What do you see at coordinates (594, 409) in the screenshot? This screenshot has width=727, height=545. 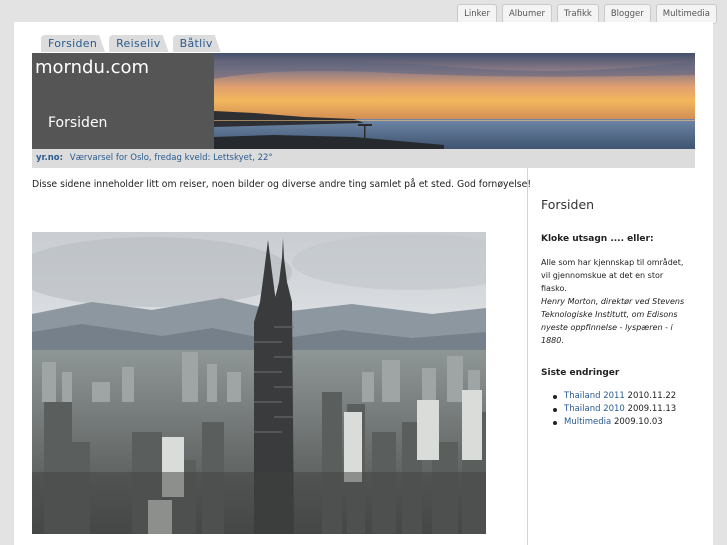 I see `change-link-thailand-2010: Thailand 2010` at bounding box center [594, 409].